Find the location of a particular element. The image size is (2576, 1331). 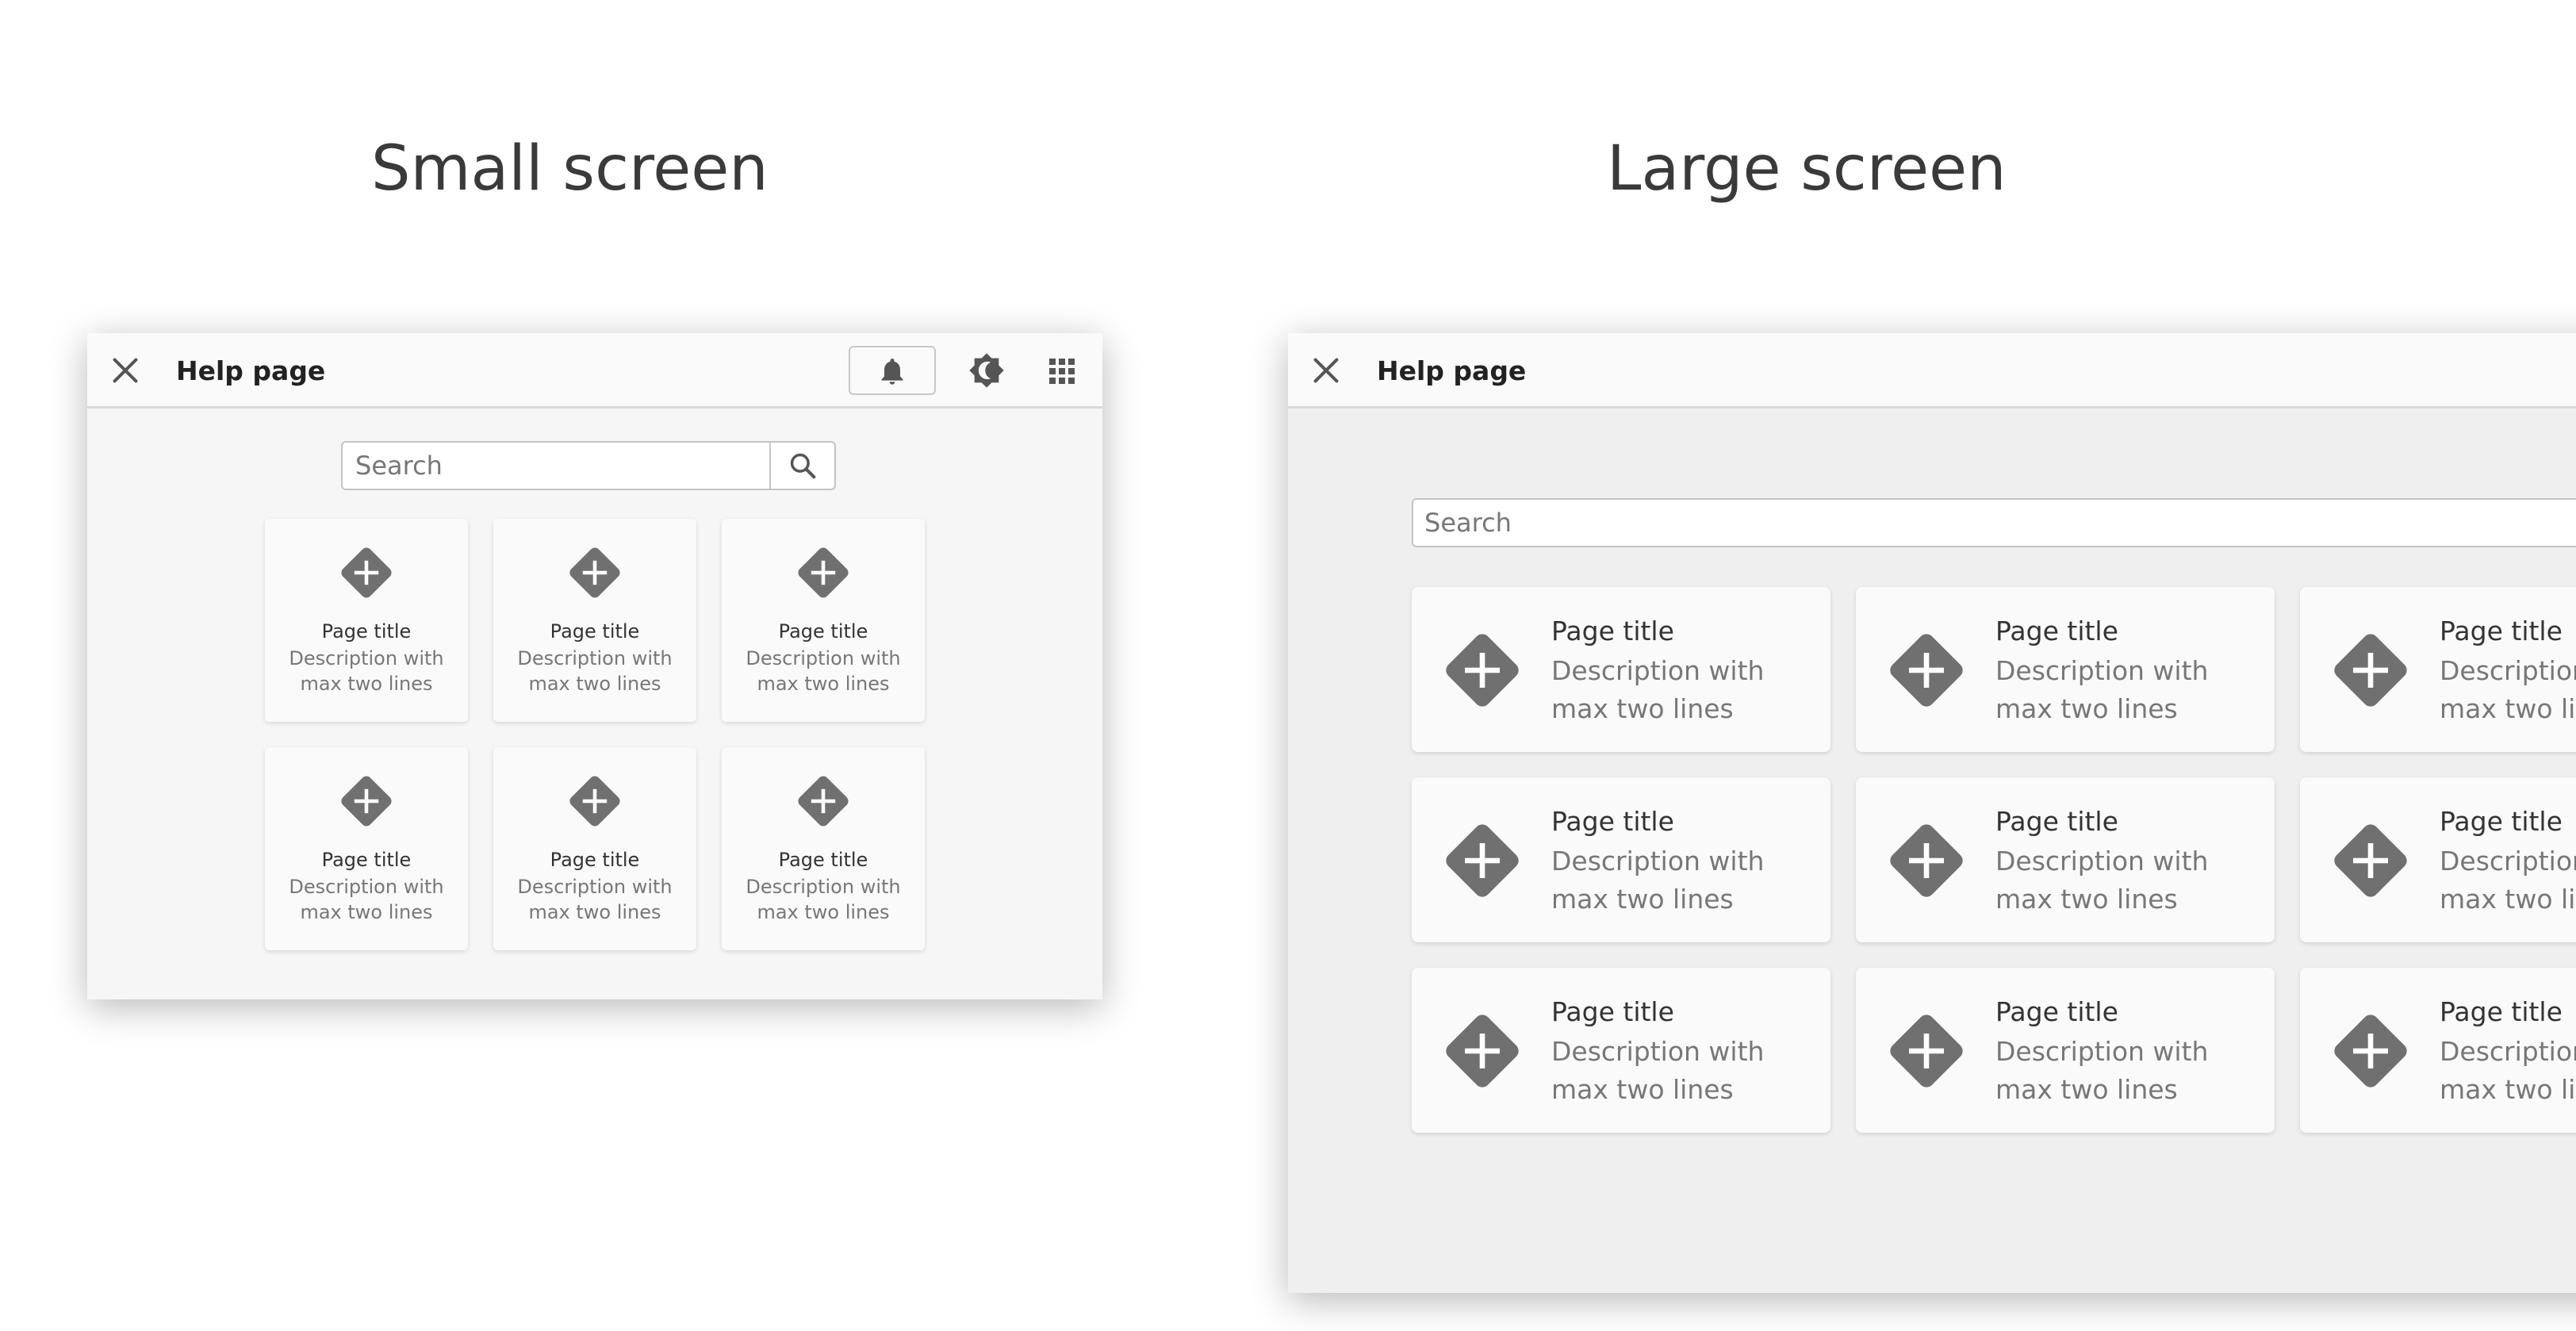

grid-apps-icon is located at coordinates (1062, 372).